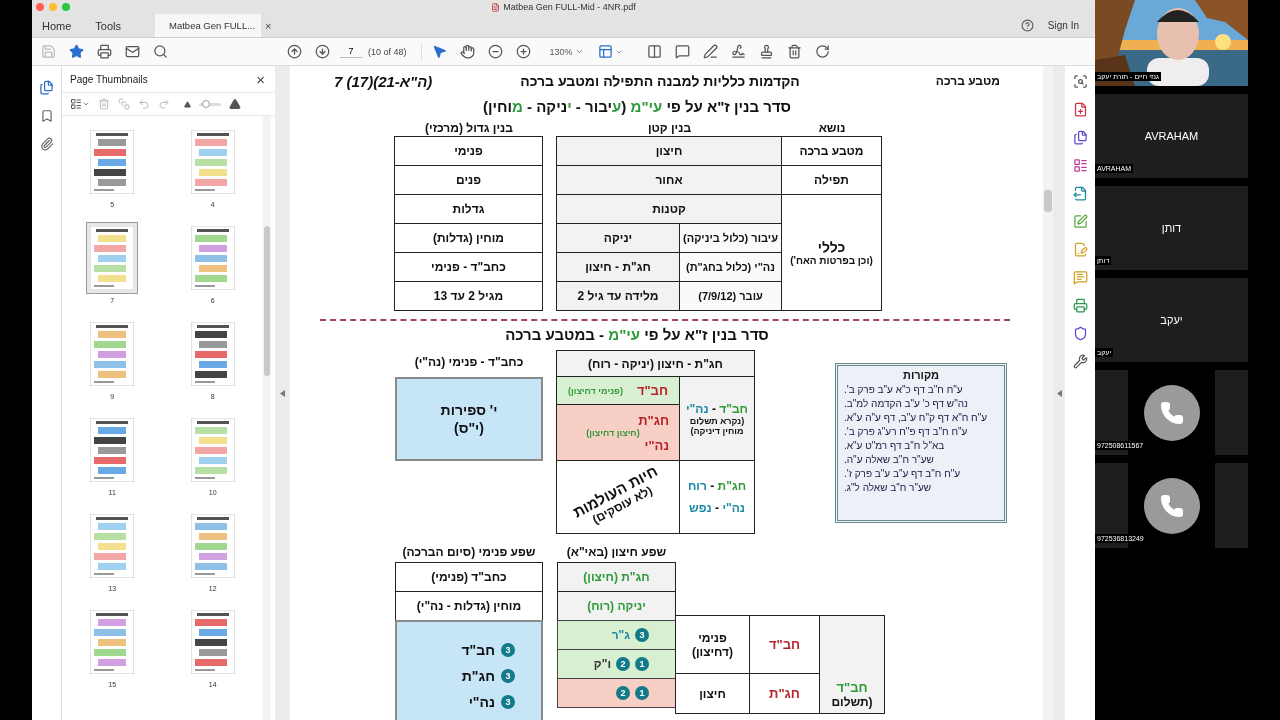 This screenshot has width=1280, height=720. Describe the element at coordinates (712, 637) in the screenshot. I see `cell-text: פנימי` at that location.